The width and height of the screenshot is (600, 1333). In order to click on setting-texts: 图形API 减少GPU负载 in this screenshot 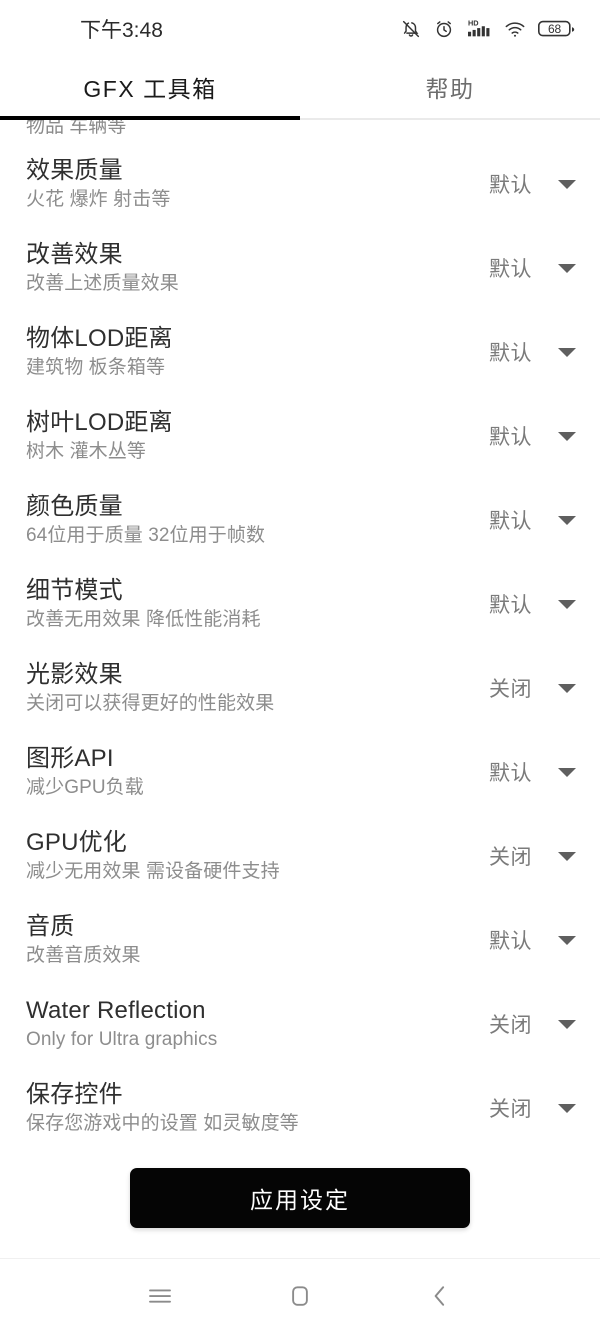, I will do `click(256, 772)`.